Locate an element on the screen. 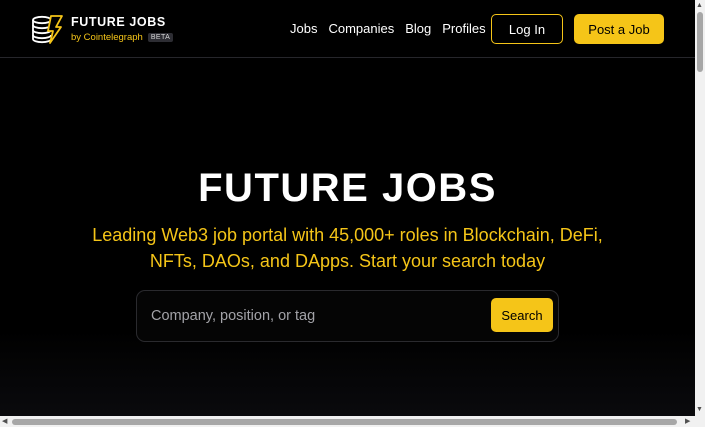  nav-item-jobs: Jobs is located at coordinates (303, 28).